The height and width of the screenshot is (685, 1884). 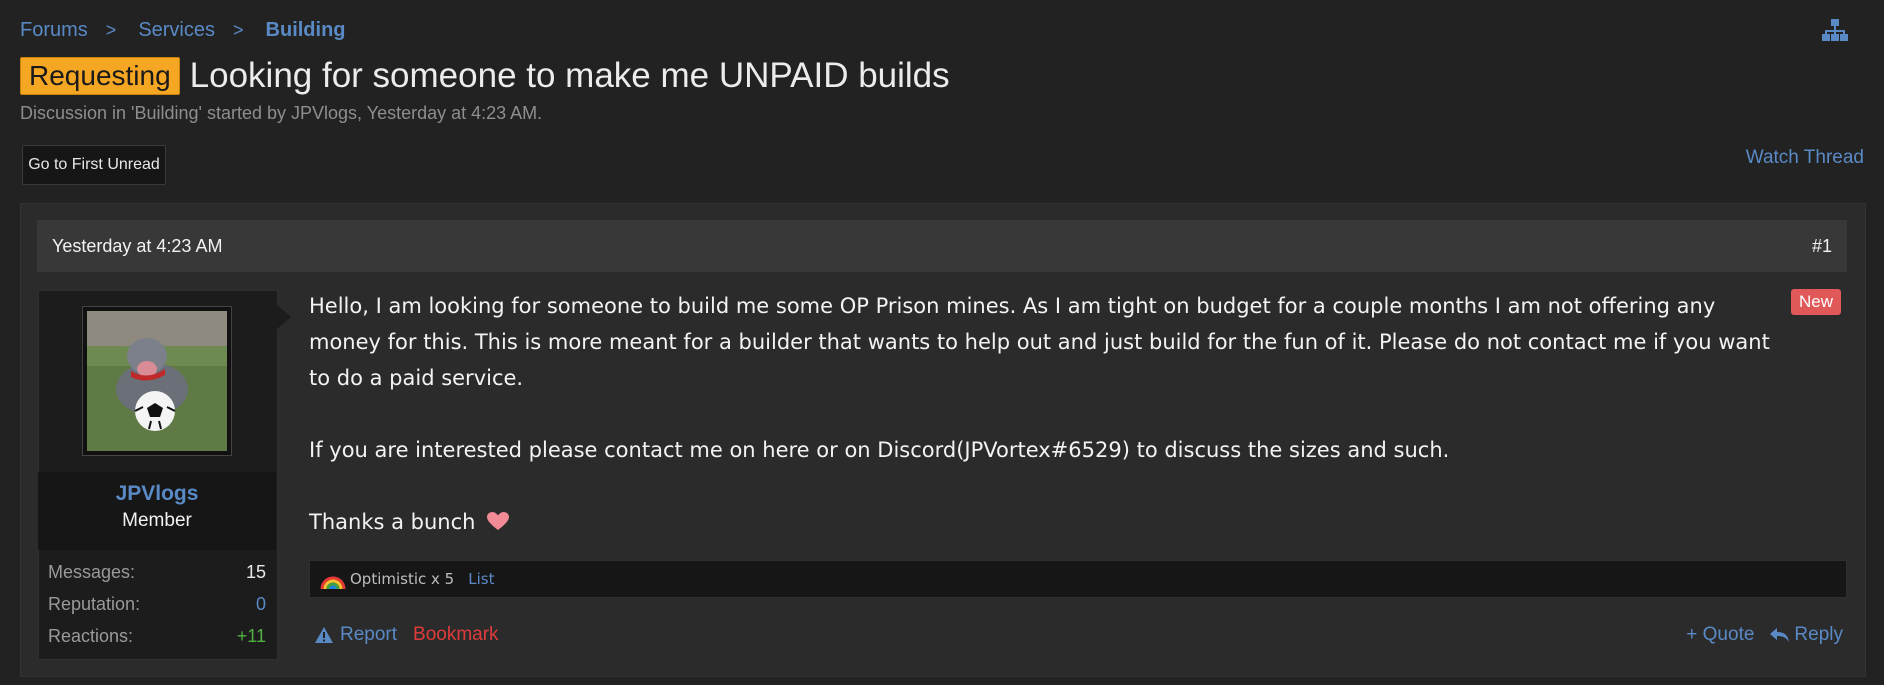 What do you see at coordinates (100, 76) in the screenshot?
I see `thread-prefix-badge: Requesting` at bounding box center [100, 76].